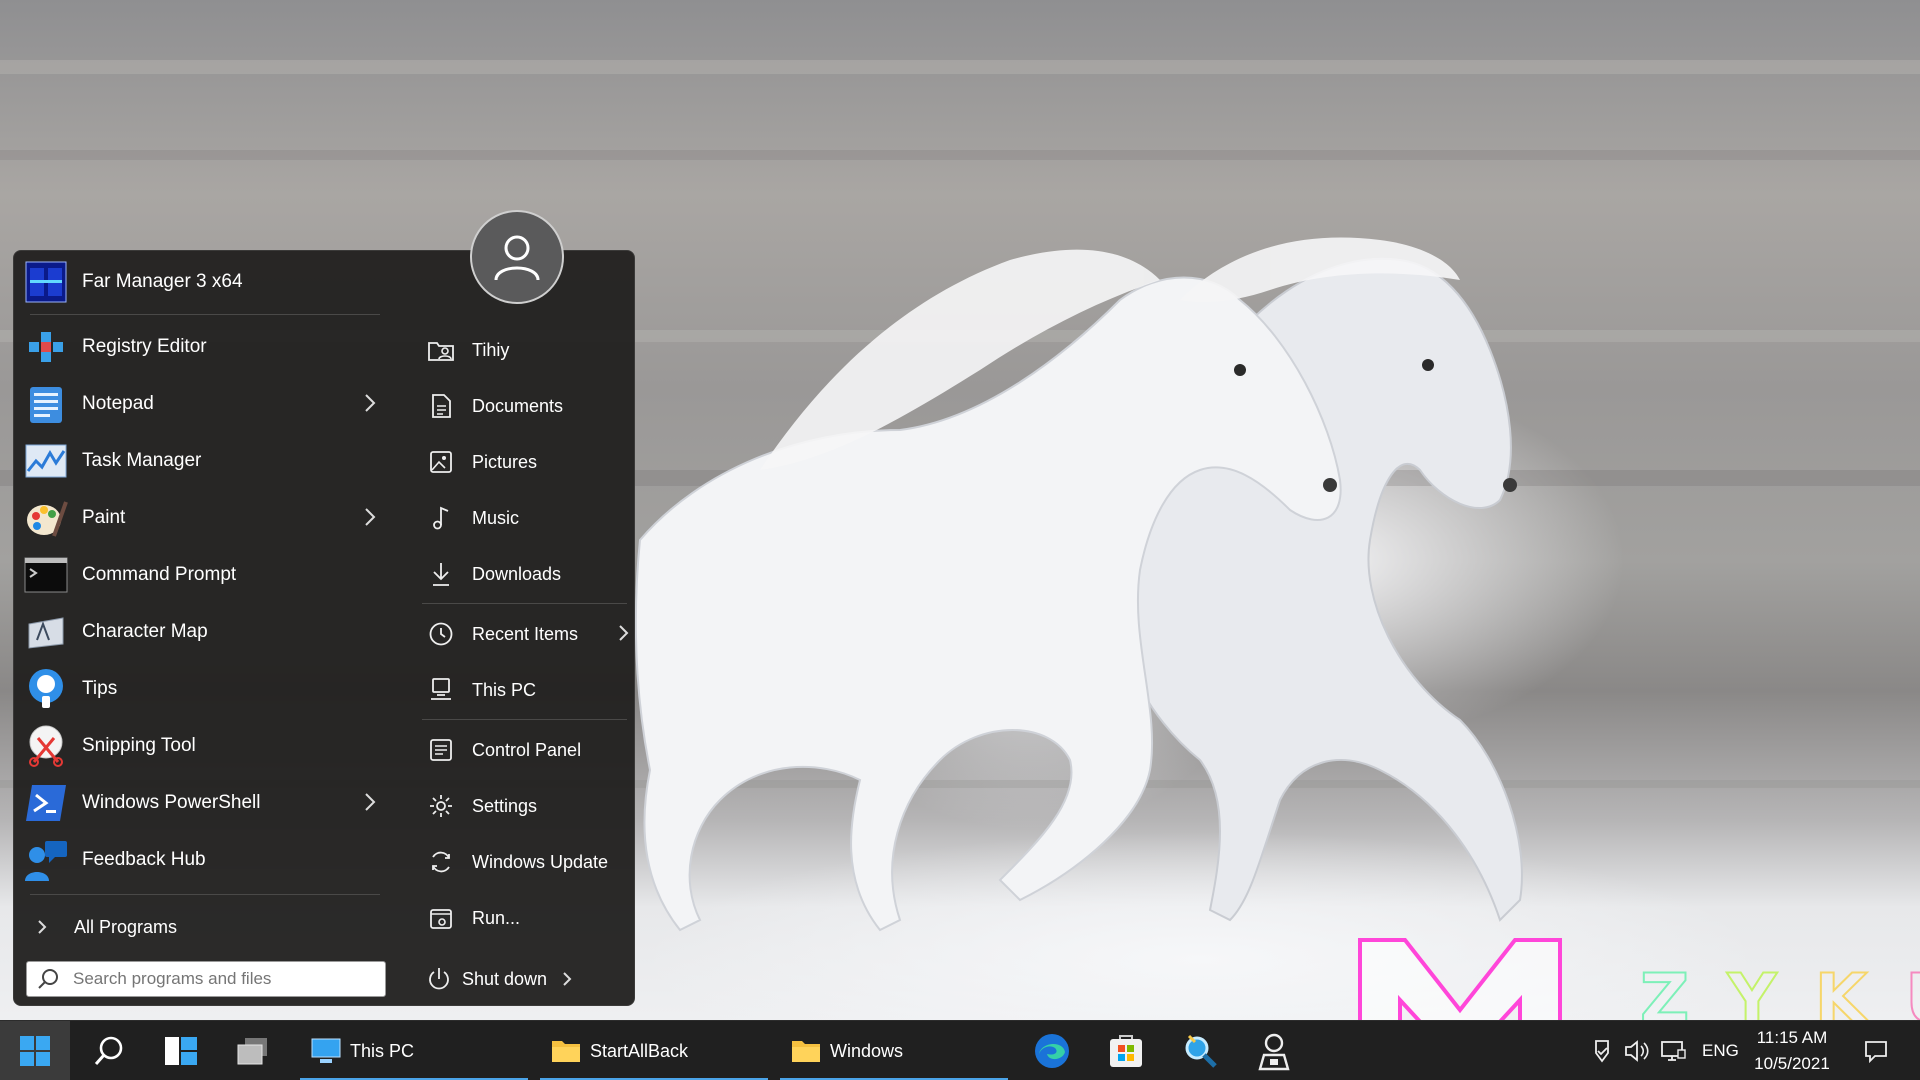  Describe the element at coordinates (505, 805) in the screenshot. I see `place-item-label: Settings` at that location.